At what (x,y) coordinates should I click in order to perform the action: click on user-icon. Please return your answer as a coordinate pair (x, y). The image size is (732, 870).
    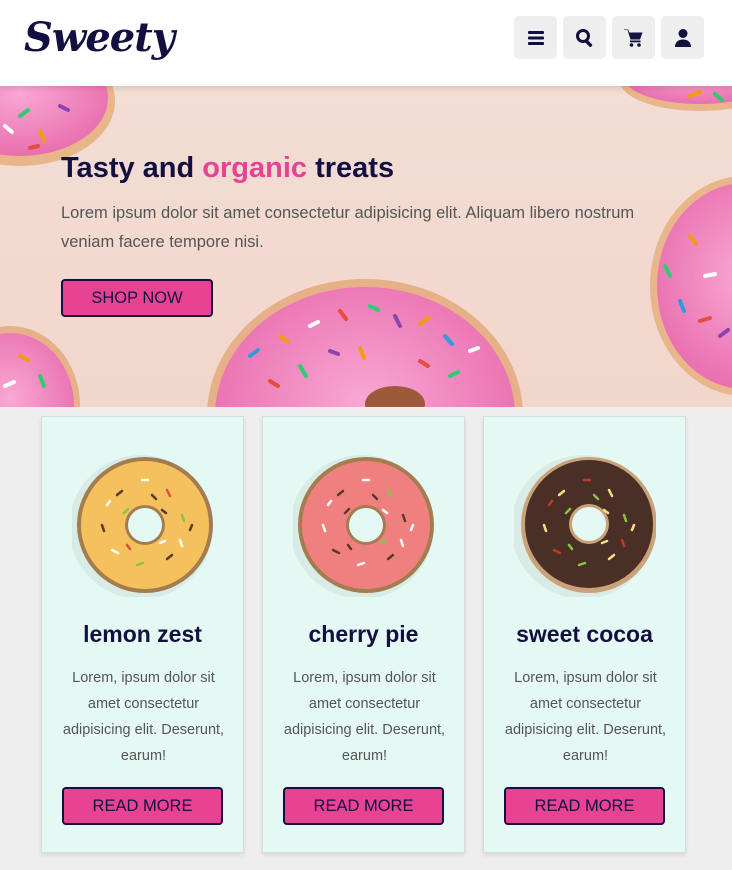
    Looking at the image, I should click on (682, 37).